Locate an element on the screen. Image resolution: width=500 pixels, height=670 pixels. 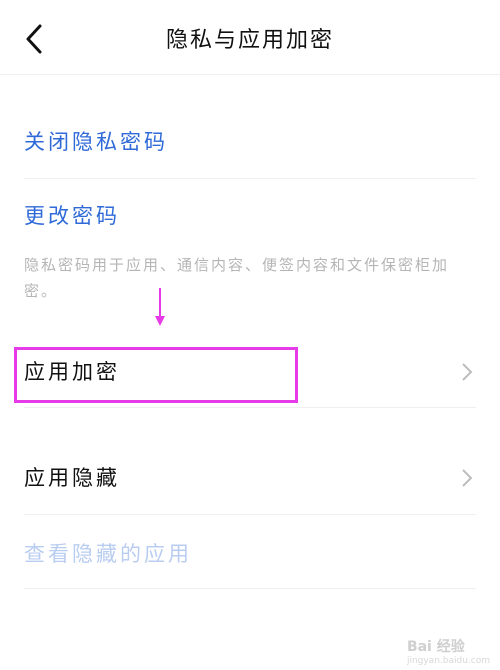
view-hidden-apps-label: 查看隐藏的应用 is located at coordinates (108, 554).